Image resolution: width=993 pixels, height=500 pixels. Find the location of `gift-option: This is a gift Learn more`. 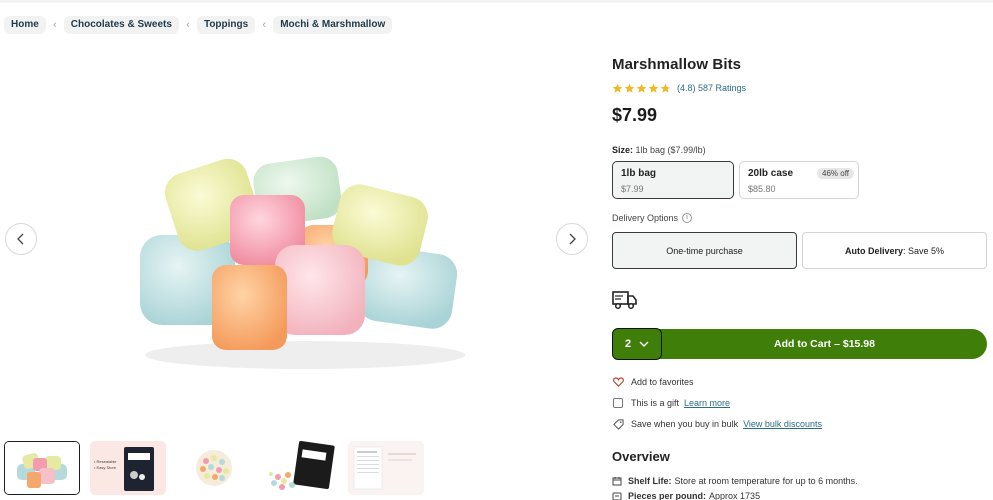

gift-option: This is a gift Learn more is located at coordinates (671, 403).